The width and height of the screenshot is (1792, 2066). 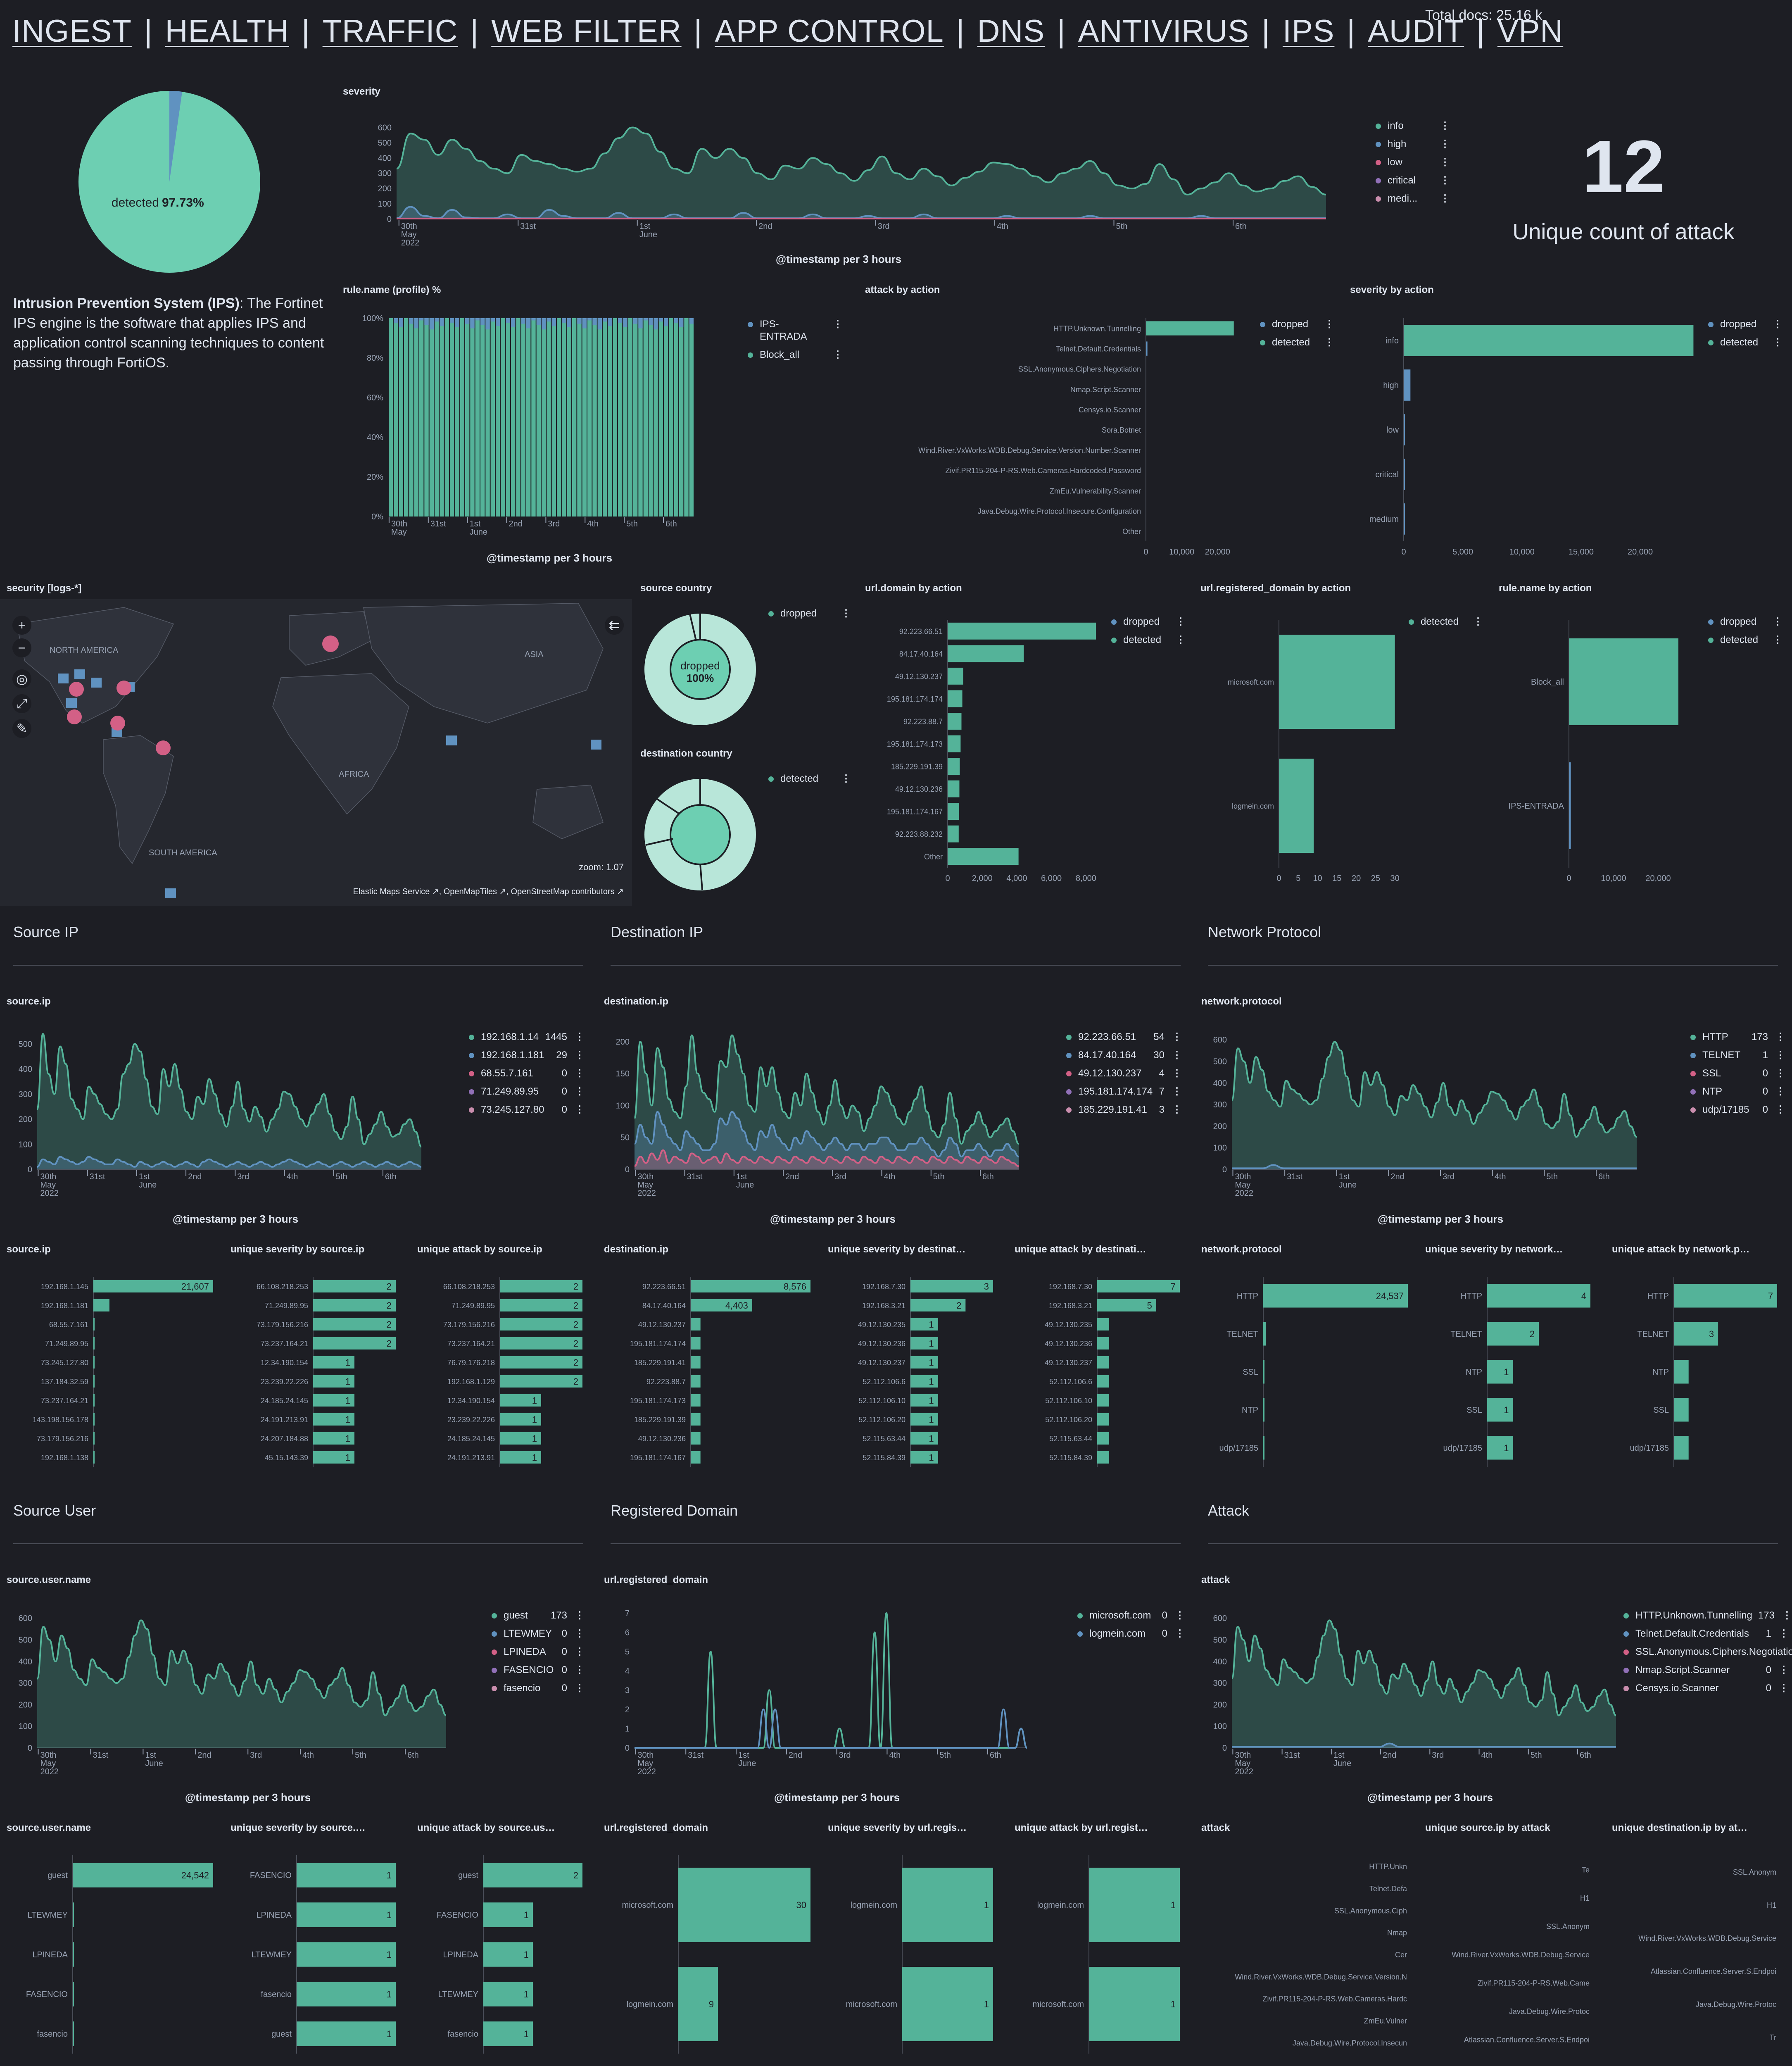 I want to click on legend-item: udp/17185 0 ⋮, so click(x=1737, y=1110).